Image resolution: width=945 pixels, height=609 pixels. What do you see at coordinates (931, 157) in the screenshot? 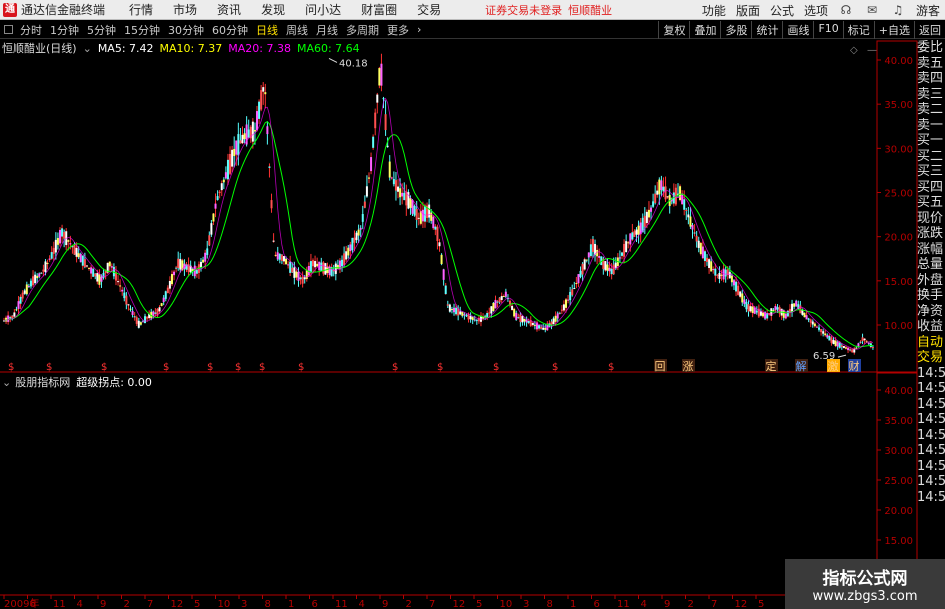
I see `quote-panel-item: 买二` at bounding box center [931, 157].